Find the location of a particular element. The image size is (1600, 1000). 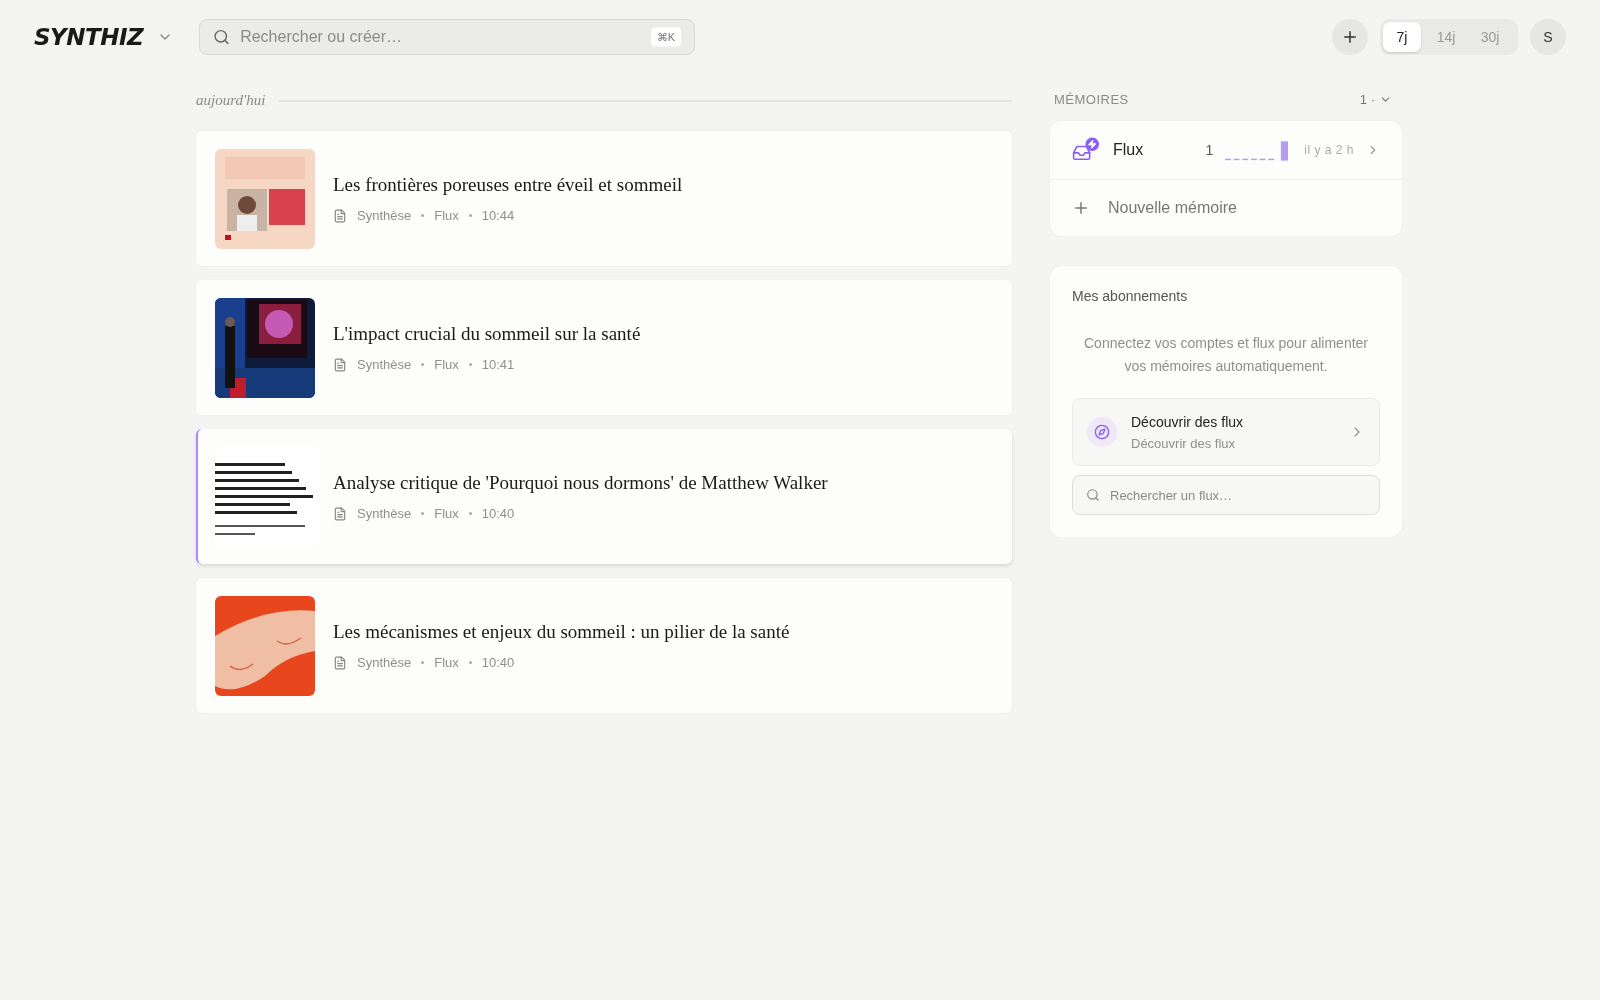

discover-feeds-button: Découvrir des flux Découvrir des flux is located at coordinates (1226, 432).